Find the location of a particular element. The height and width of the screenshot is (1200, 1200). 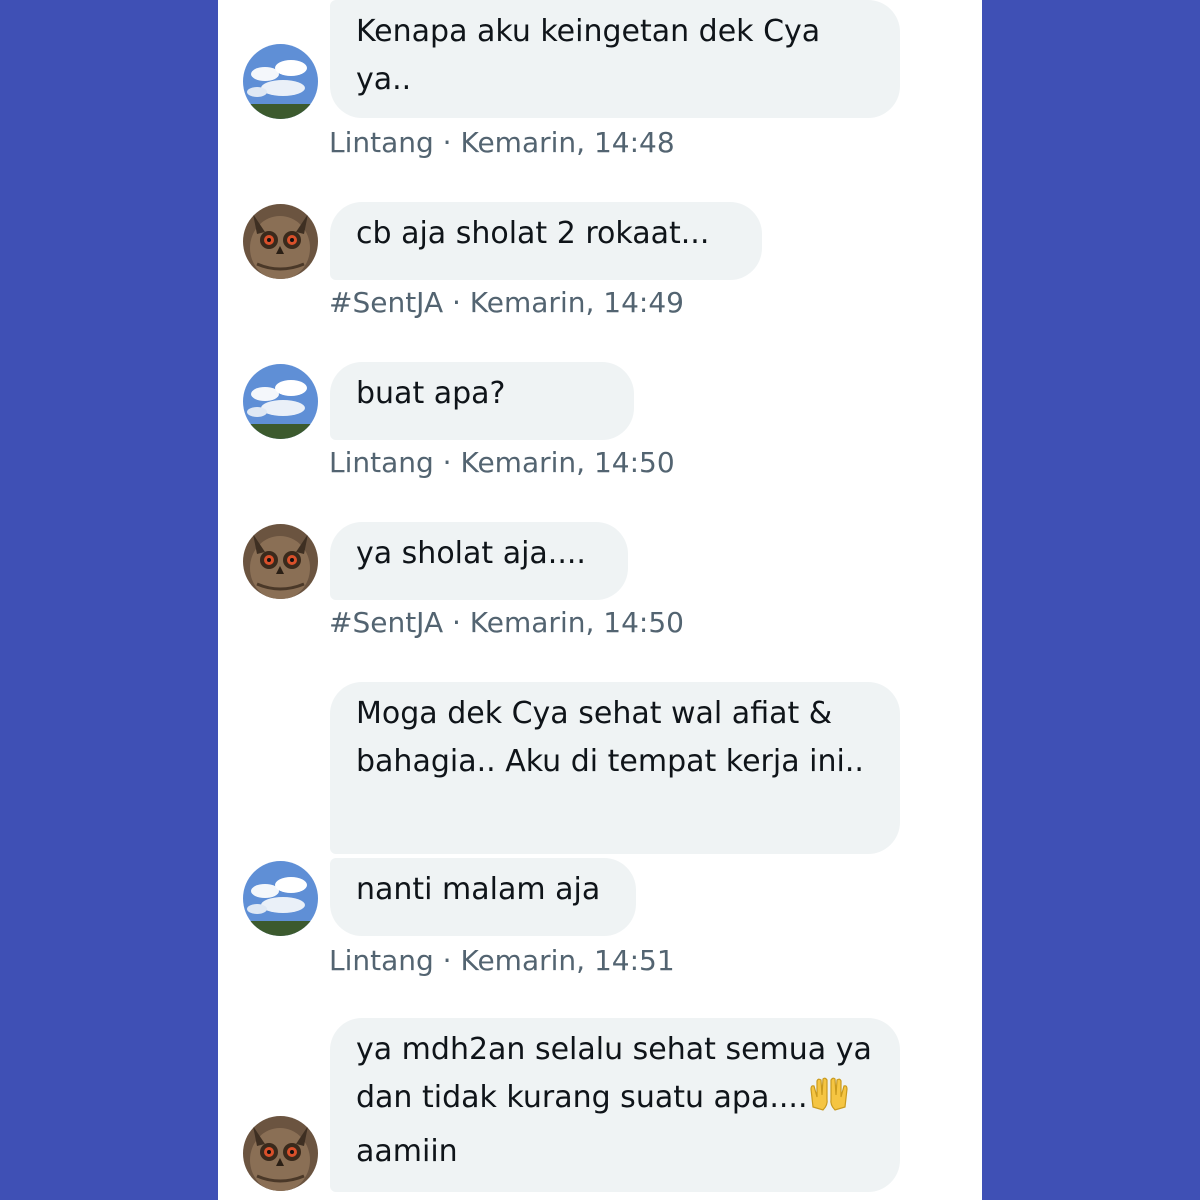

message-bubble: Kenapa aku keingetan dek Cya ya.. is located at coordinates (615, 59).